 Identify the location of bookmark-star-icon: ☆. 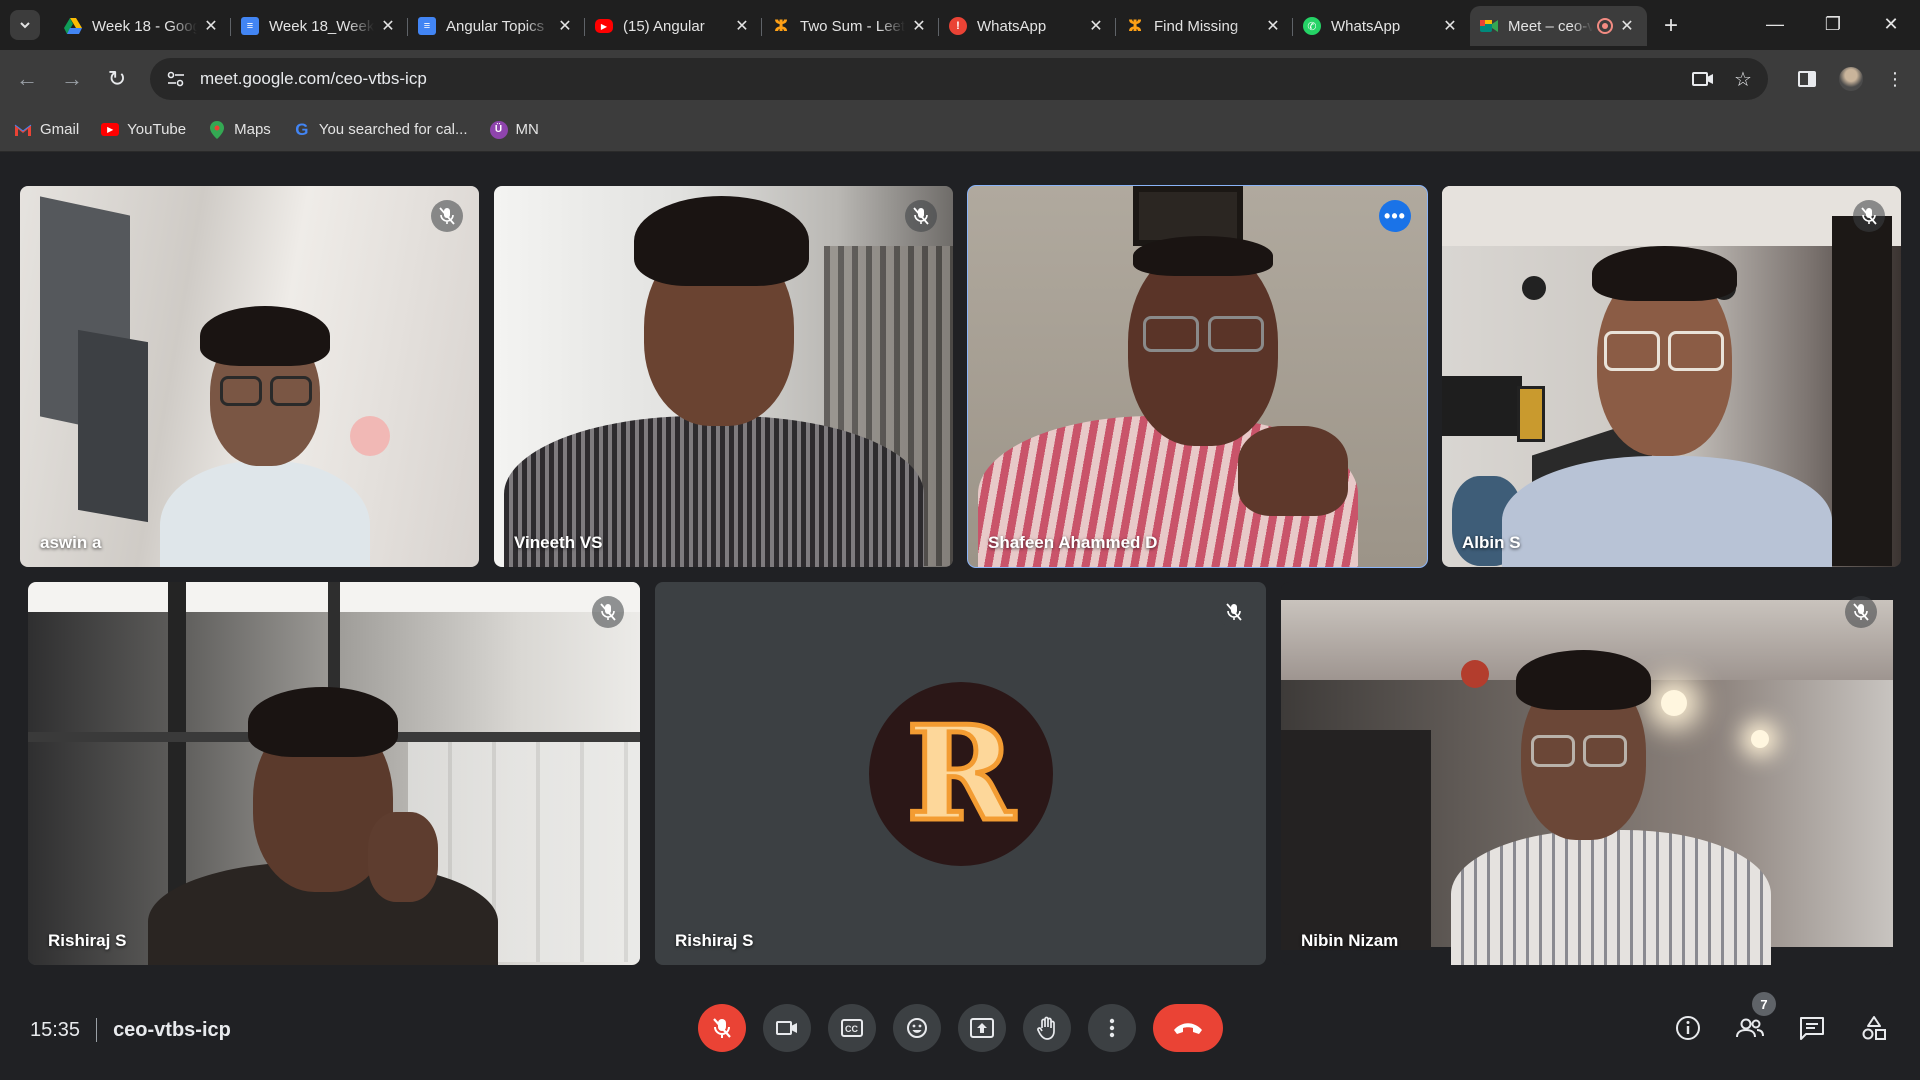
(1743, 79).